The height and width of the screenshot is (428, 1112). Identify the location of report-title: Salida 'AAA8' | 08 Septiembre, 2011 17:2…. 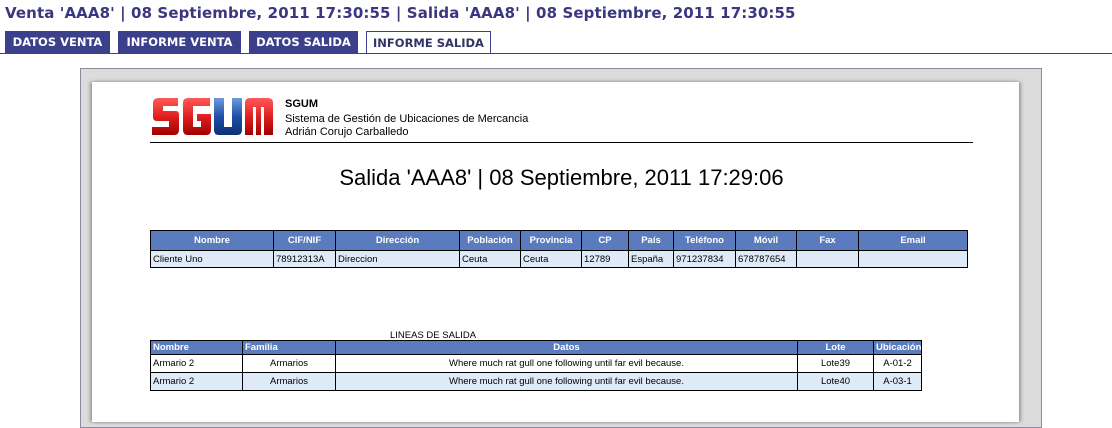
(561, 177).